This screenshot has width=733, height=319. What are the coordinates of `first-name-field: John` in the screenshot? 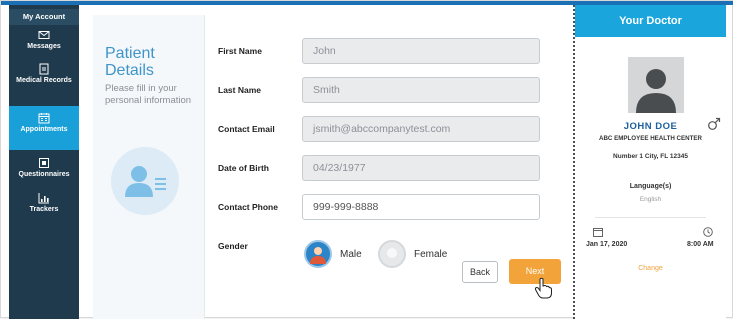 It's located at (421, 51).